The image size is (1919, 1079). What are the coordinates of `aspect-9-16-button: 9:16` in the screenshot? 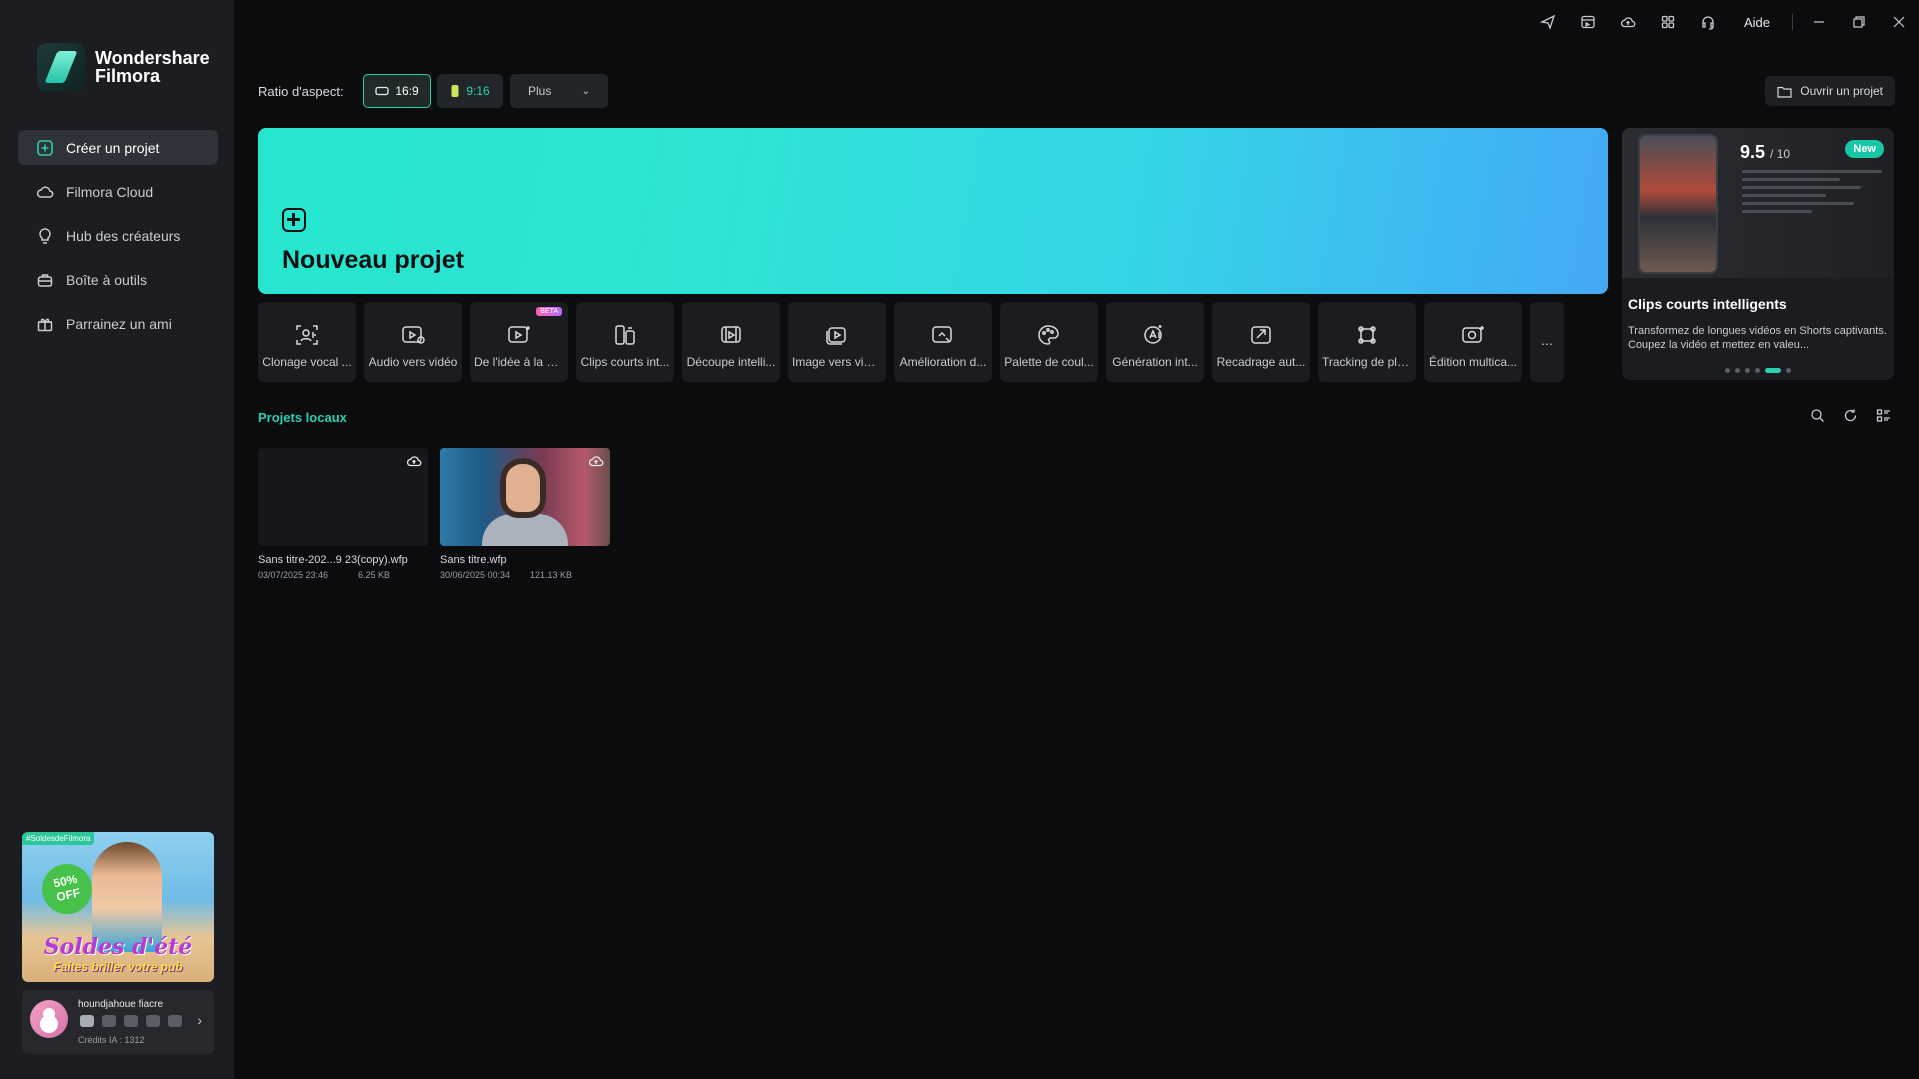 It's located at (470, 91).